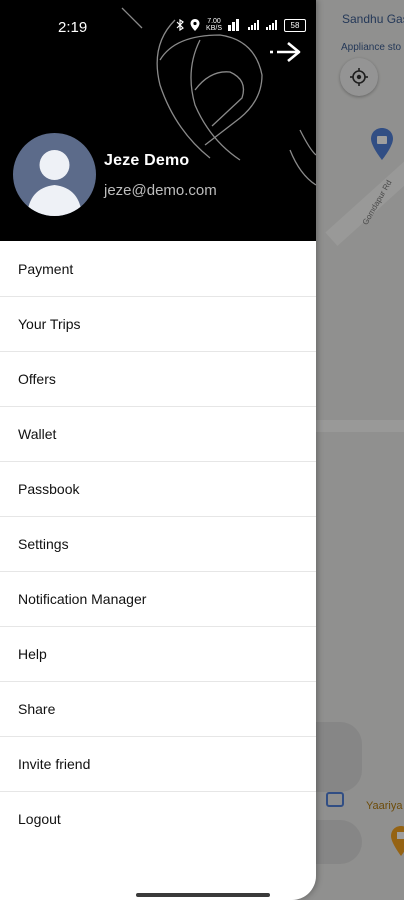  I want to click on menu-item-offers: Offers, so click(158, 379).